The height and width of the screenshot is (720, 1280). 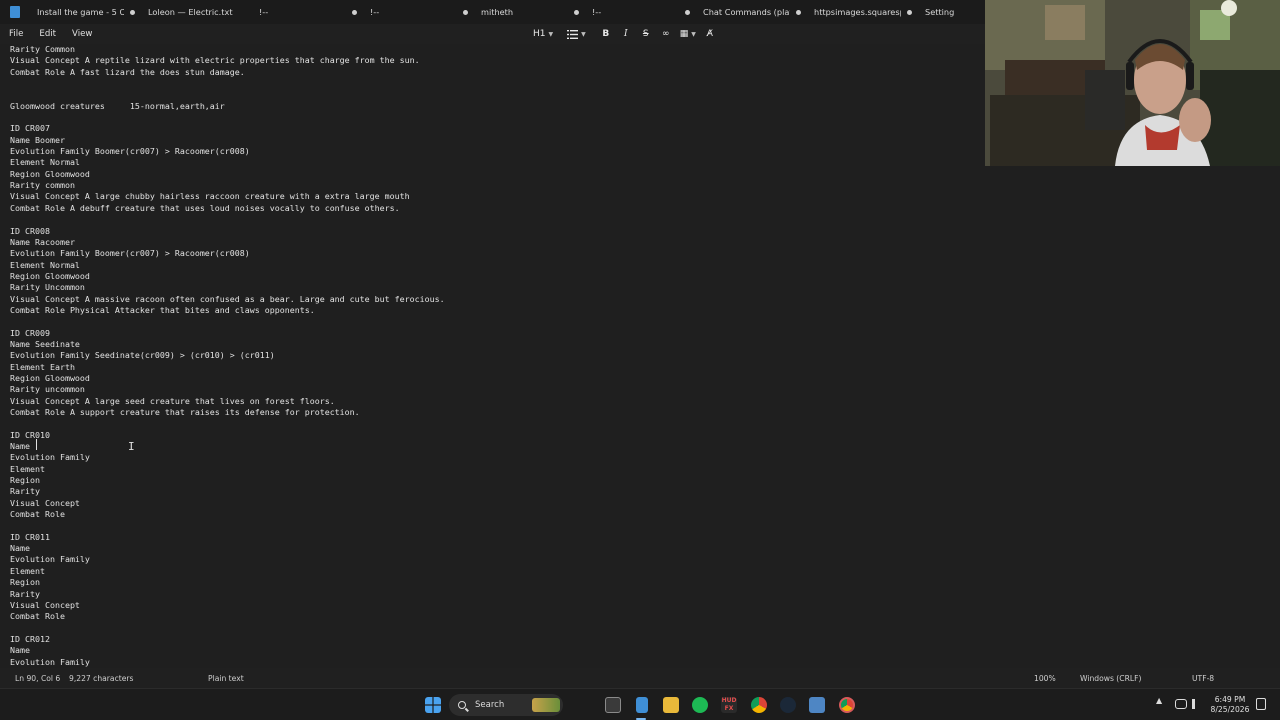 I want to click on tab-title: Loleon — Electric.txt, so click(x=190, y=12).